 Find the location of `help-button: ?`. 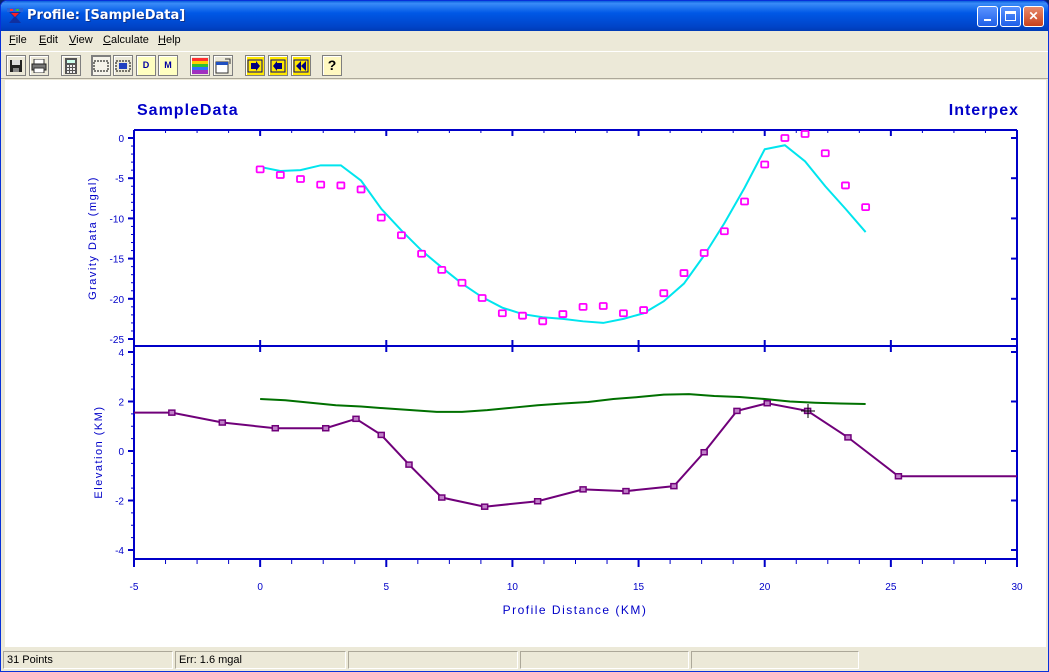

help-button: ? is located at coordinates (332, 65).